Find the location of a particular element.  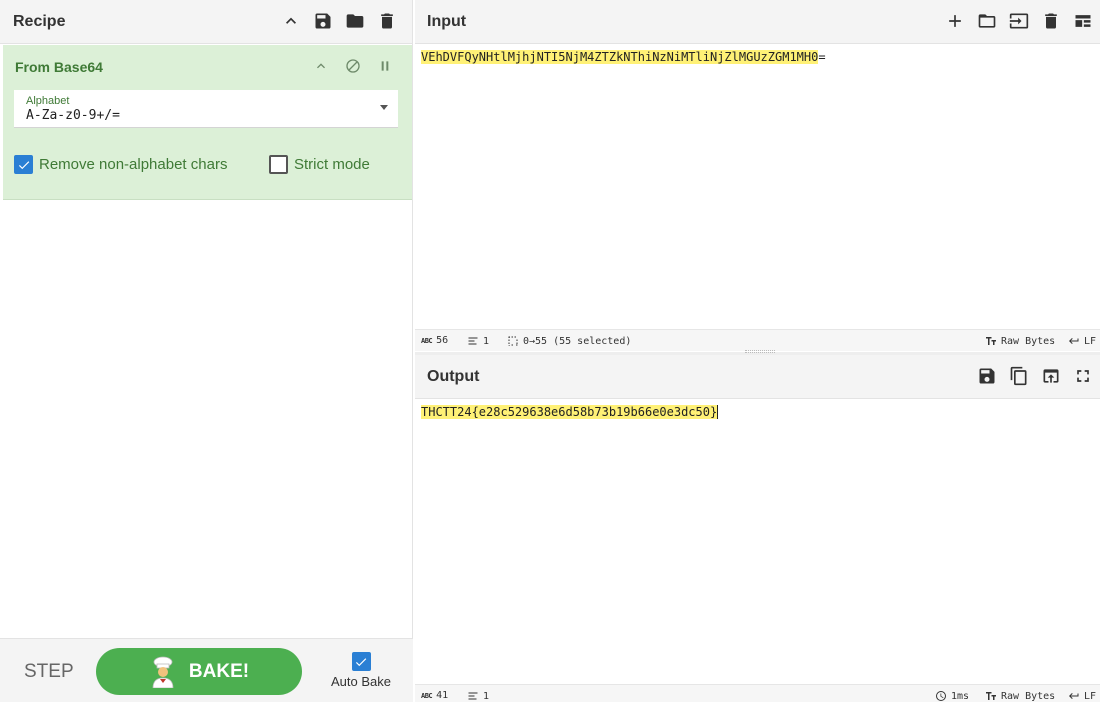

auto-bake-toggle: Auto Bake is located at coordinates (361, 670).